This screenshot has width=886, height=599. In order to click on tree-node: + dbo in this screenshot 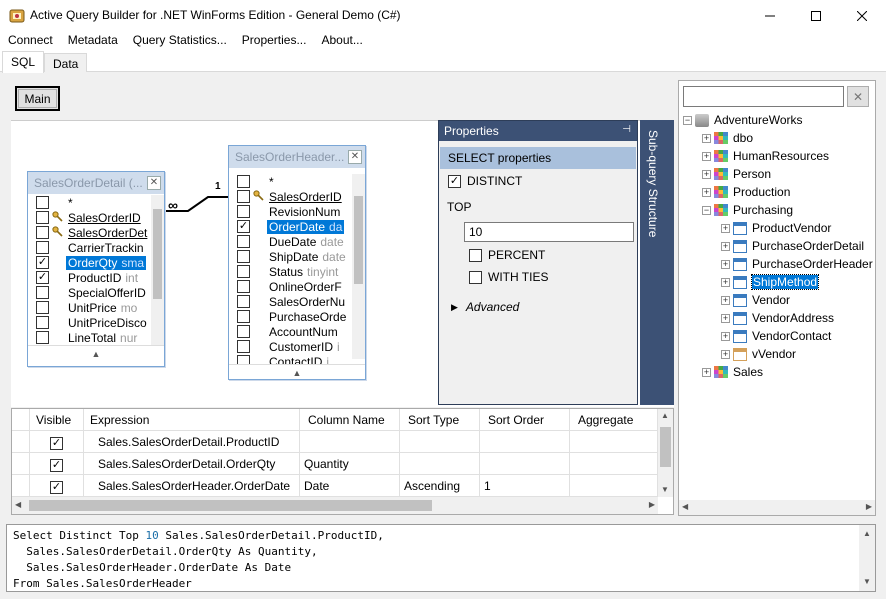, I will do `click(727, 138)`.